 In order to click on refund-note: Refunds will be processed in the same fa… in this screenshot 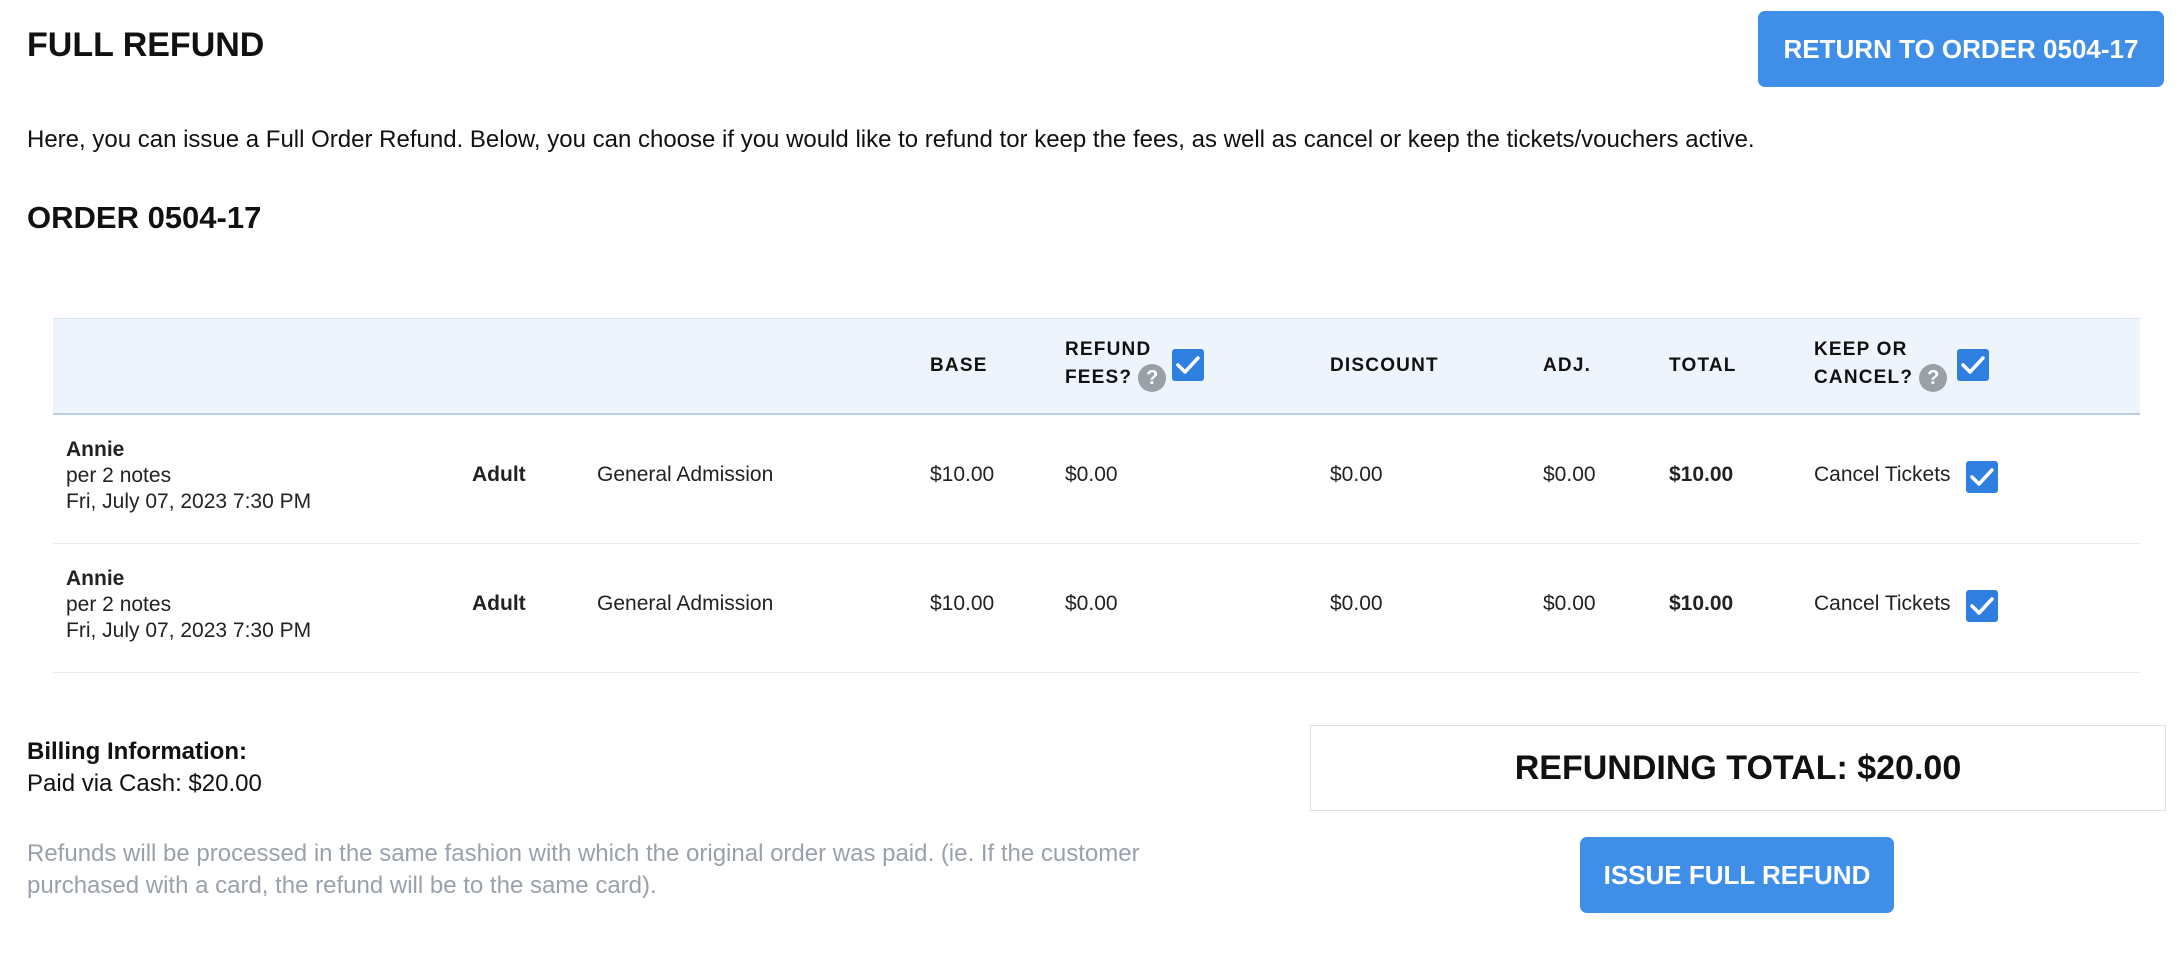, I will do `click(583, 869)`.